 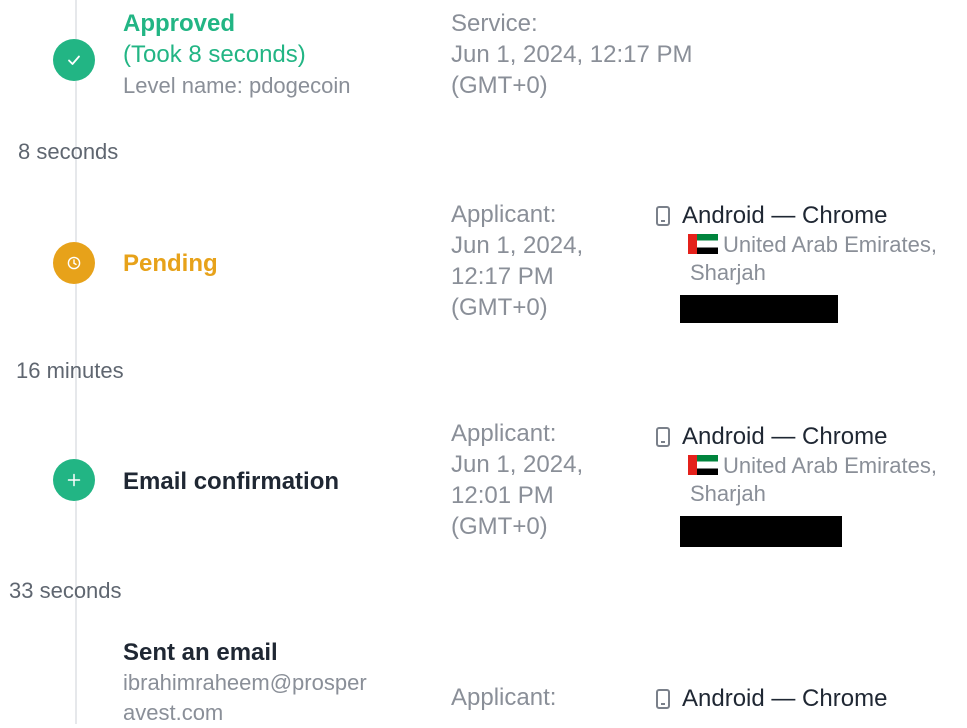 What do you see at coordinates (200, 652) in the screenshot?
I see `event-status: Sent an email` at bounding box center [200, 652].